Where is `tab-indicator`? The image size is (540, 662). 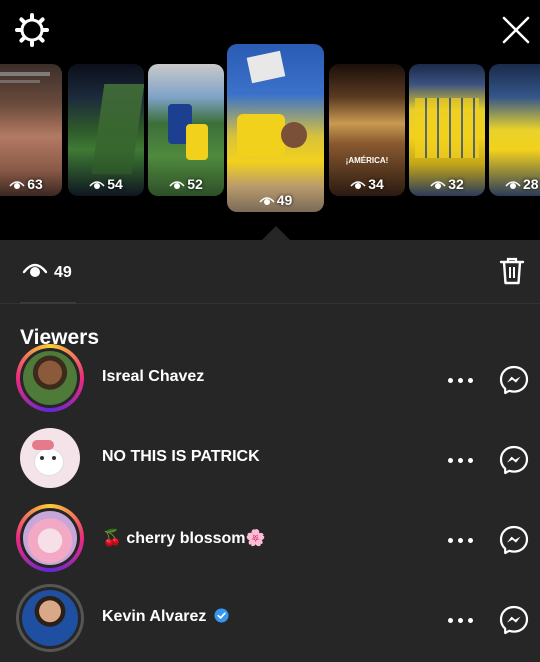 tab-indicator is located at coordinates (48, 303).